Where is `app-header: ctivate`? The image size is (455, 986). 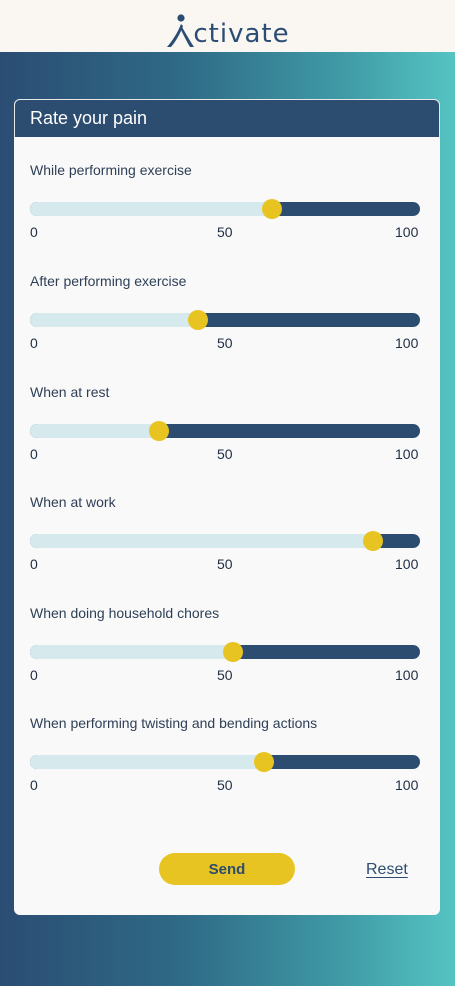
app-header: ctivate is located at coordinates (227, 26).